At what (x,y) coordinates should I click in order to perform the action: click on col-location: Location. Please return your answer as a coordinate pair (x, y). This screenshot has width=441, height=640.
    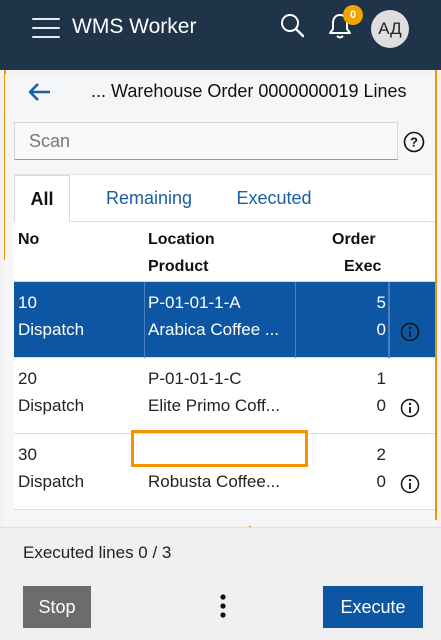
    Looking at the image, I should click on (181, 239).